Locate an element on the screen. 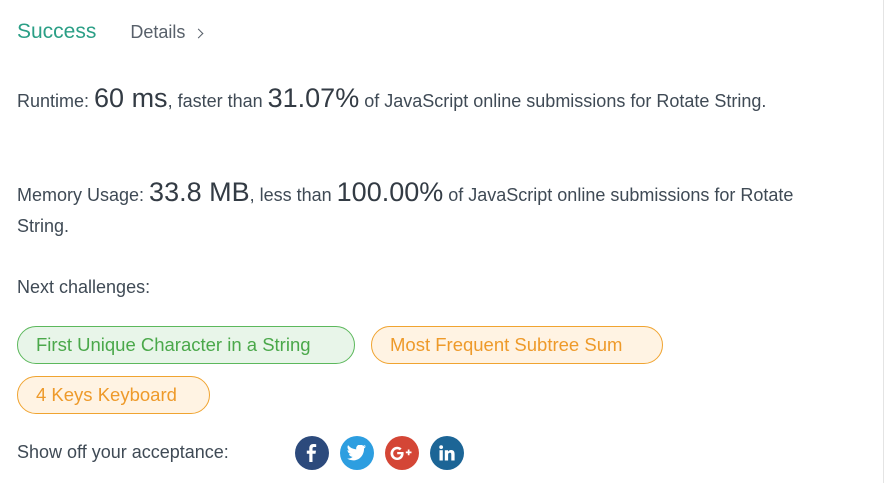 This screenshot has width=886, height=483. memory-comparison: , less than is located at coordinates (293, 195).